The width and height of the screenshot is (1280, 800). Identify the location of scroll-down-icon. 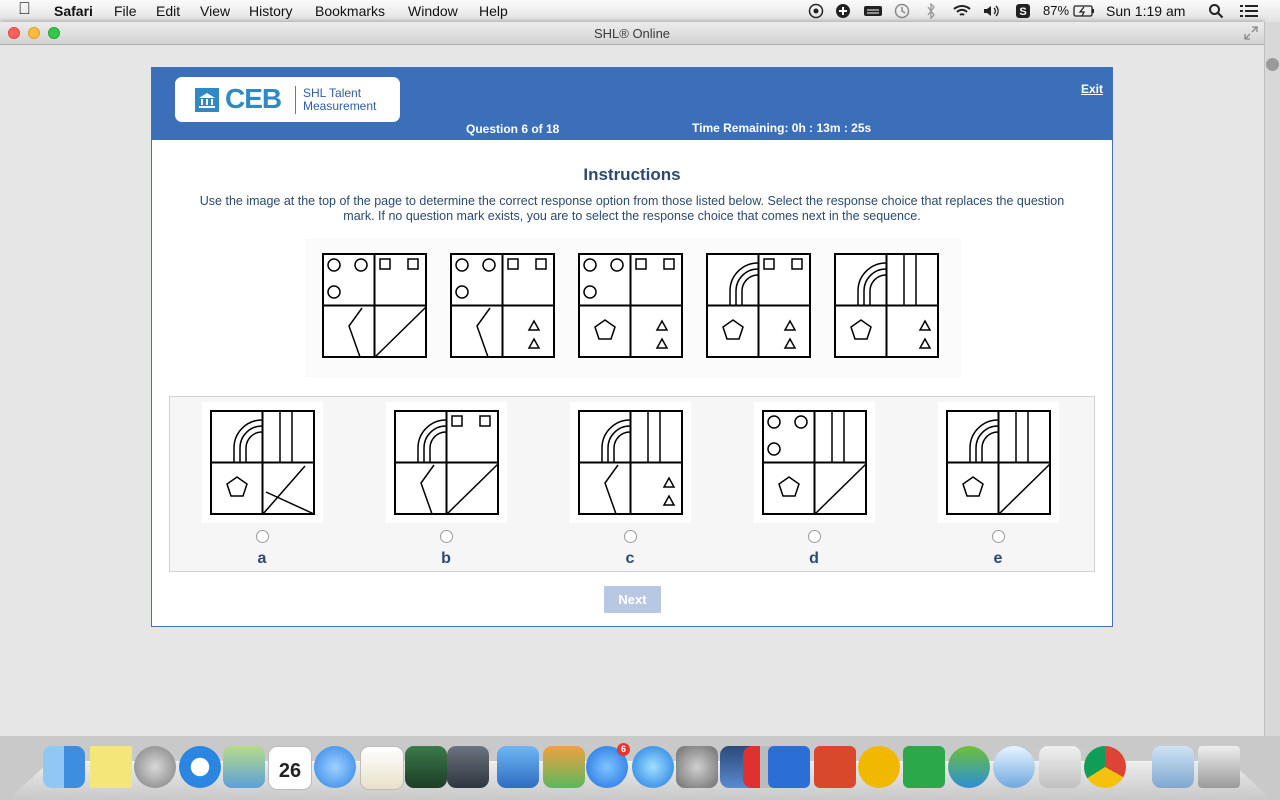
(1272, 64).